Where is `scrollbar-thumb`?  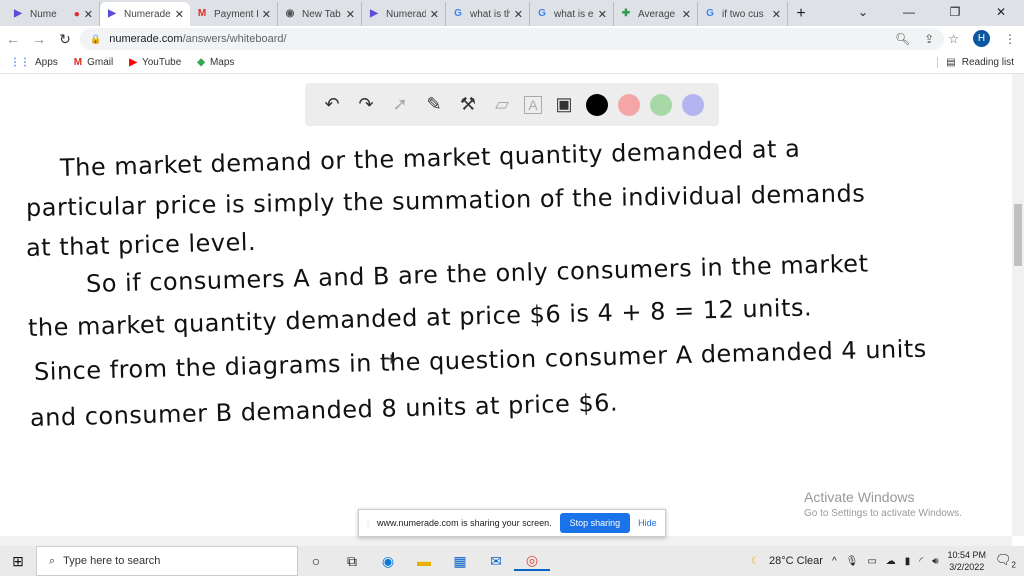 scrollbar-thumb is located at coordinates (1018, 235).